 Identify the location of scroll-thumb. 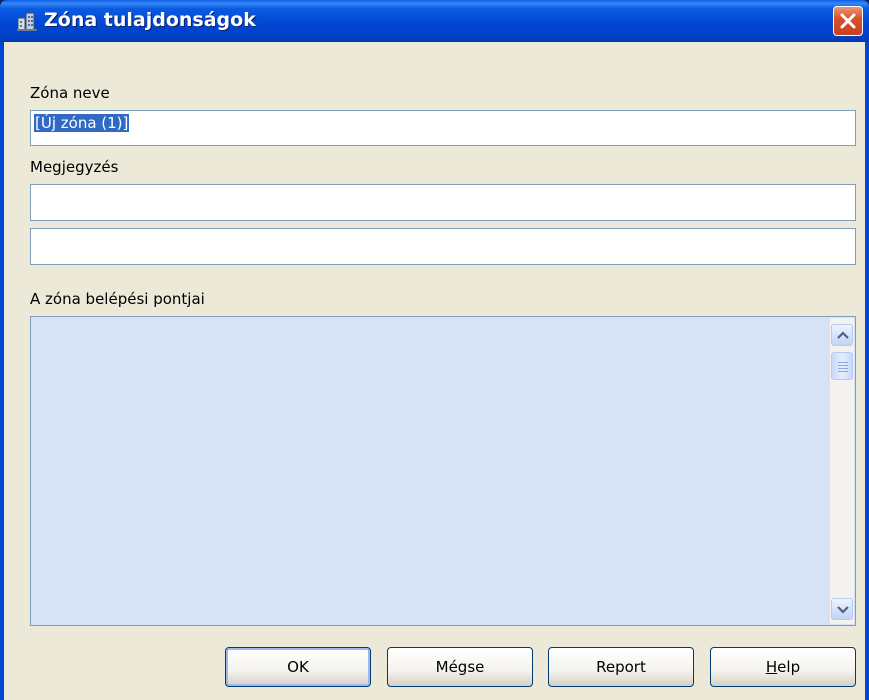
(842, 366).